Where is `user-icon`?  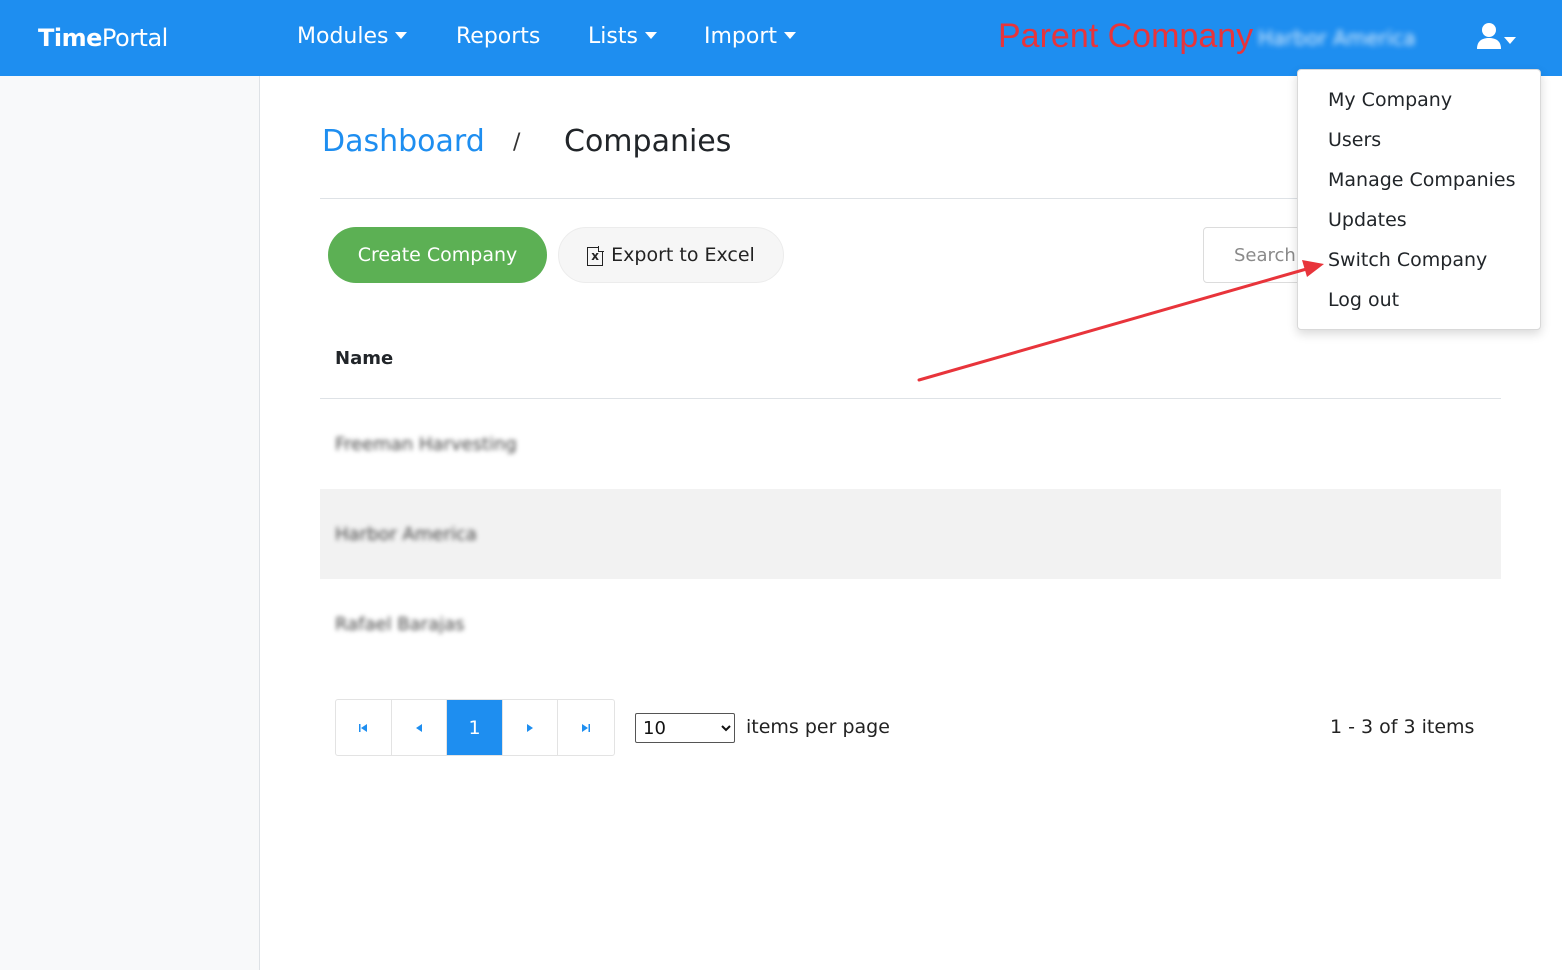
user-icon is located at coordinates (1489, 36).